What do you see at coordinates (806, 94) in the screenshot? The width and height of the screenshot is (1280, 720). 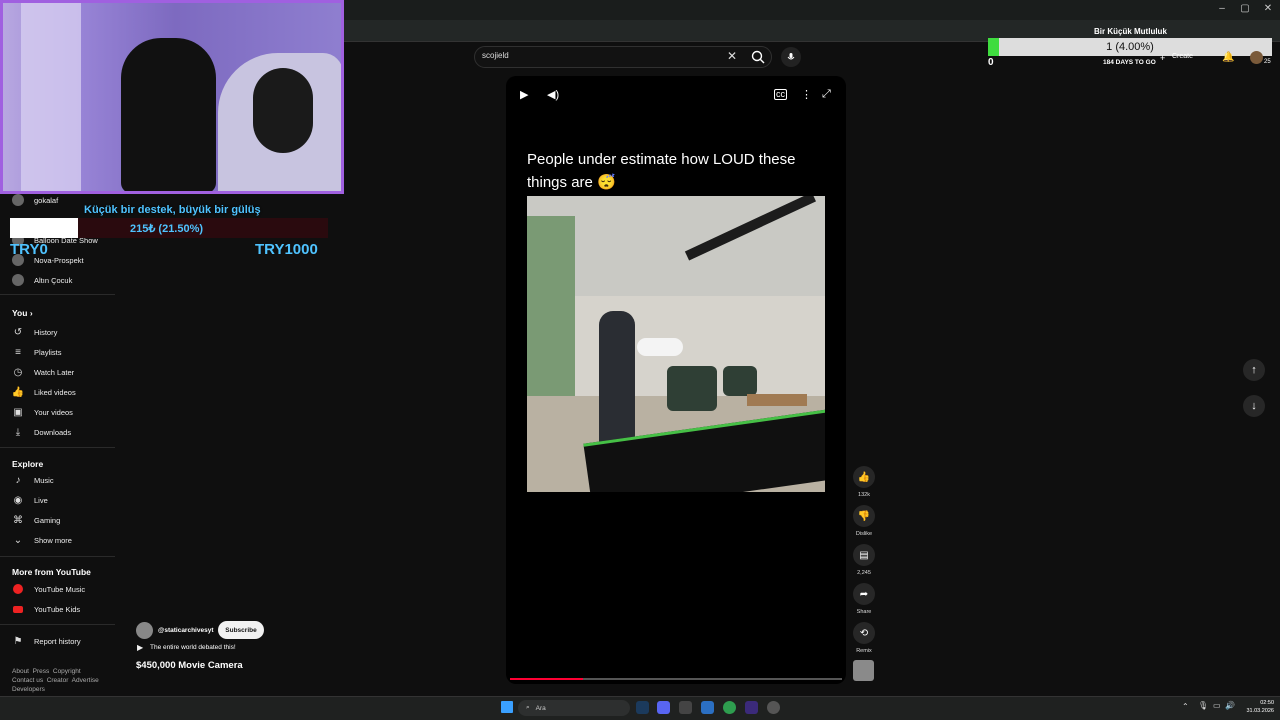 I see `more-options-icon: ⋮` at bounding box center [806, 94].